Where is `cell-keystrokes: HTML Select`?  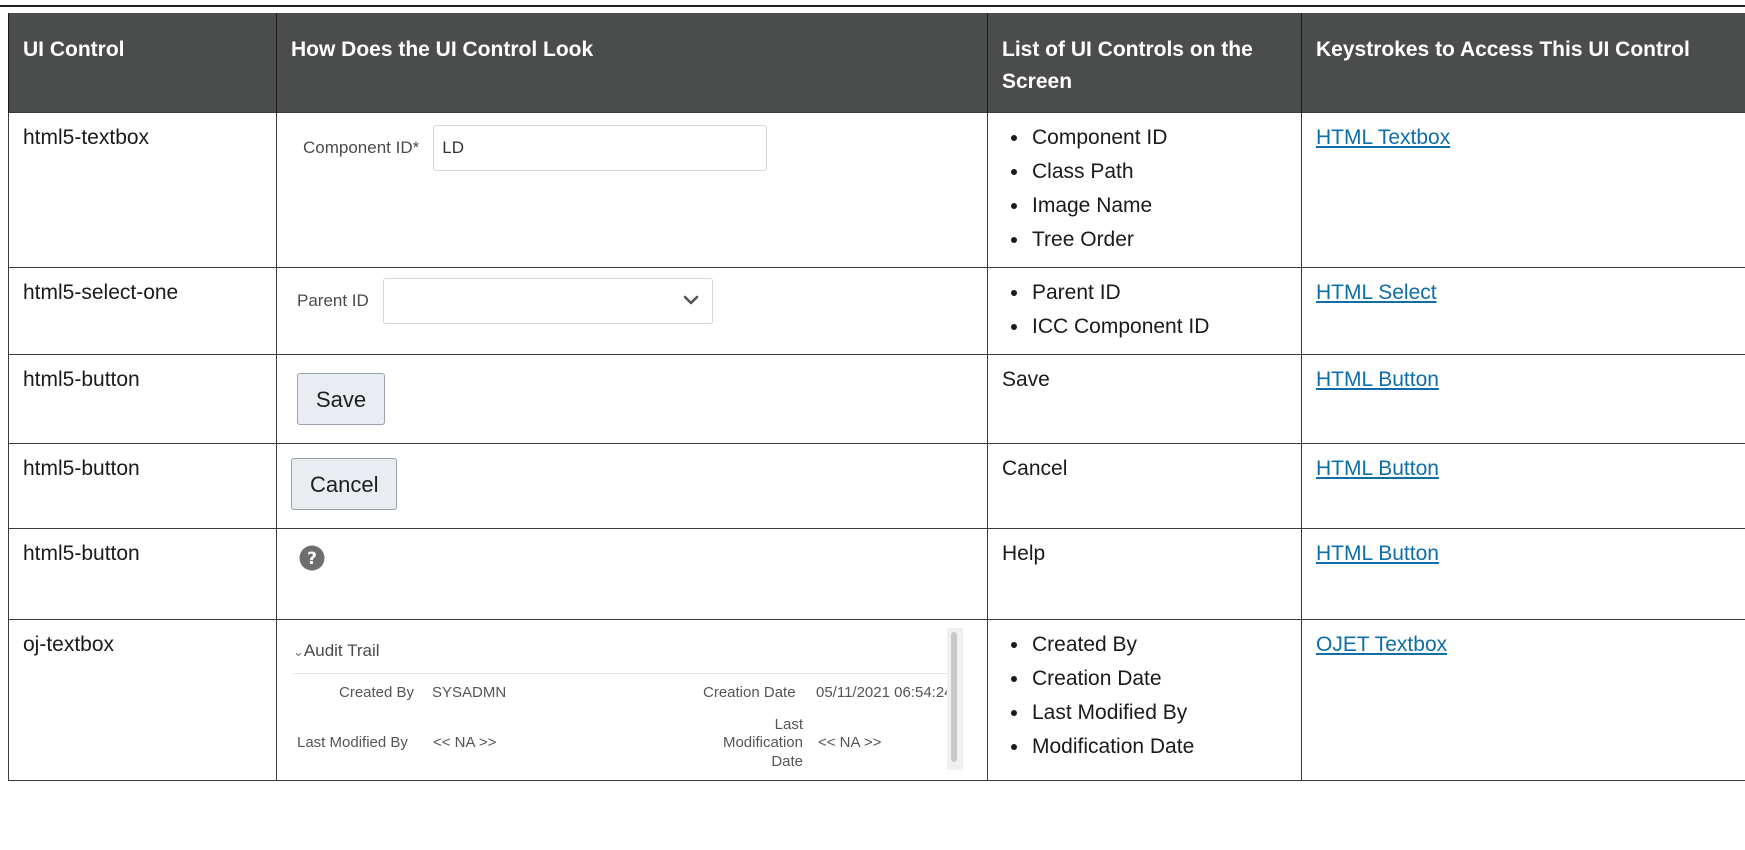
cell-keystrokes: HTML Select is located at coordinates (1523, 311).